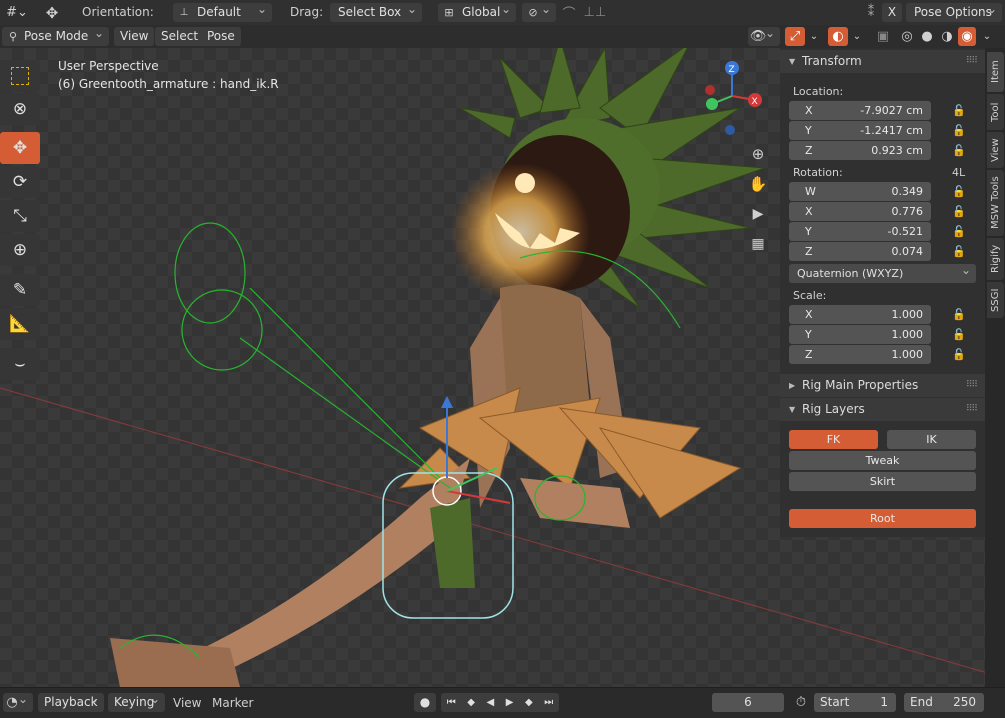  What do you see at coordinates (569, 12) in the screenshot?
I see `snap-icon: ⌒` at bounding box center [569, 12].